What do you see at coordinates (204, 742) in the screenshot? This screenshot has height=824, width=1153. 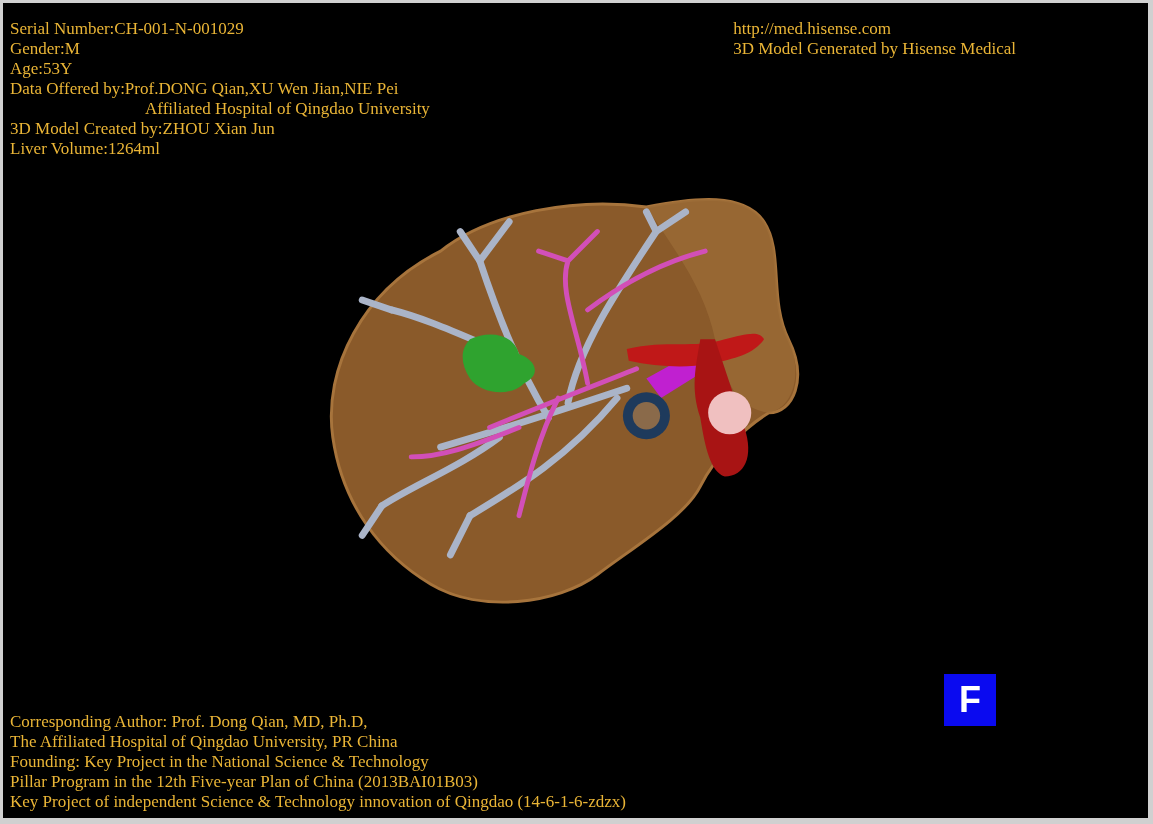 I see `credit-text: The Affiliated Hospital of Qingdao University, PR China` at bounding box center [204, 742].